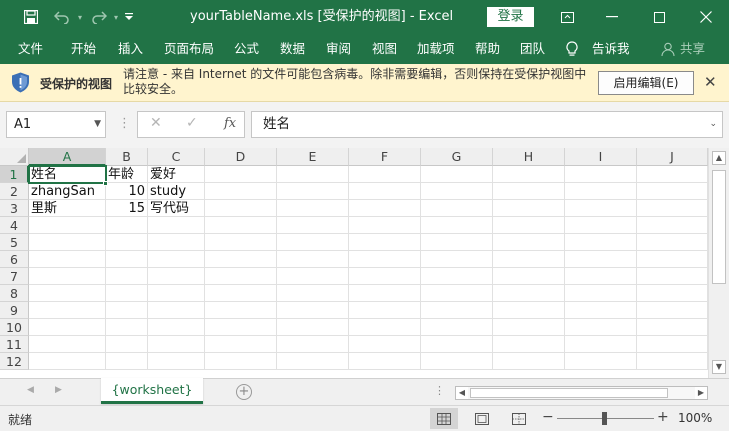 The image size is (729, 431). I want to click on column-header: J, so click(672, 157).